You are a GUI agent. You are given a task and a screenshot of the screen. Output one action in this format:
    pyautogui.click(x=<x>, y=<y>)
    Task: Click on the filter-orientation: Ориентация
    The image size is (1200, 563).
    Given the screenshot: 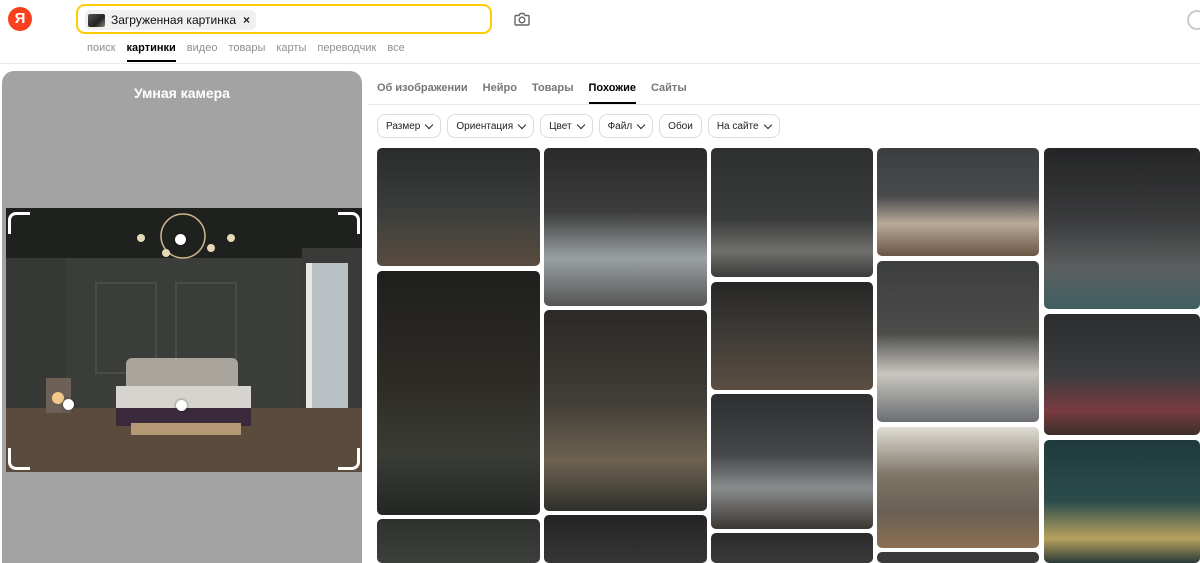 What is the action you would take?
    pyautogui.click(x=491, y=126)
    